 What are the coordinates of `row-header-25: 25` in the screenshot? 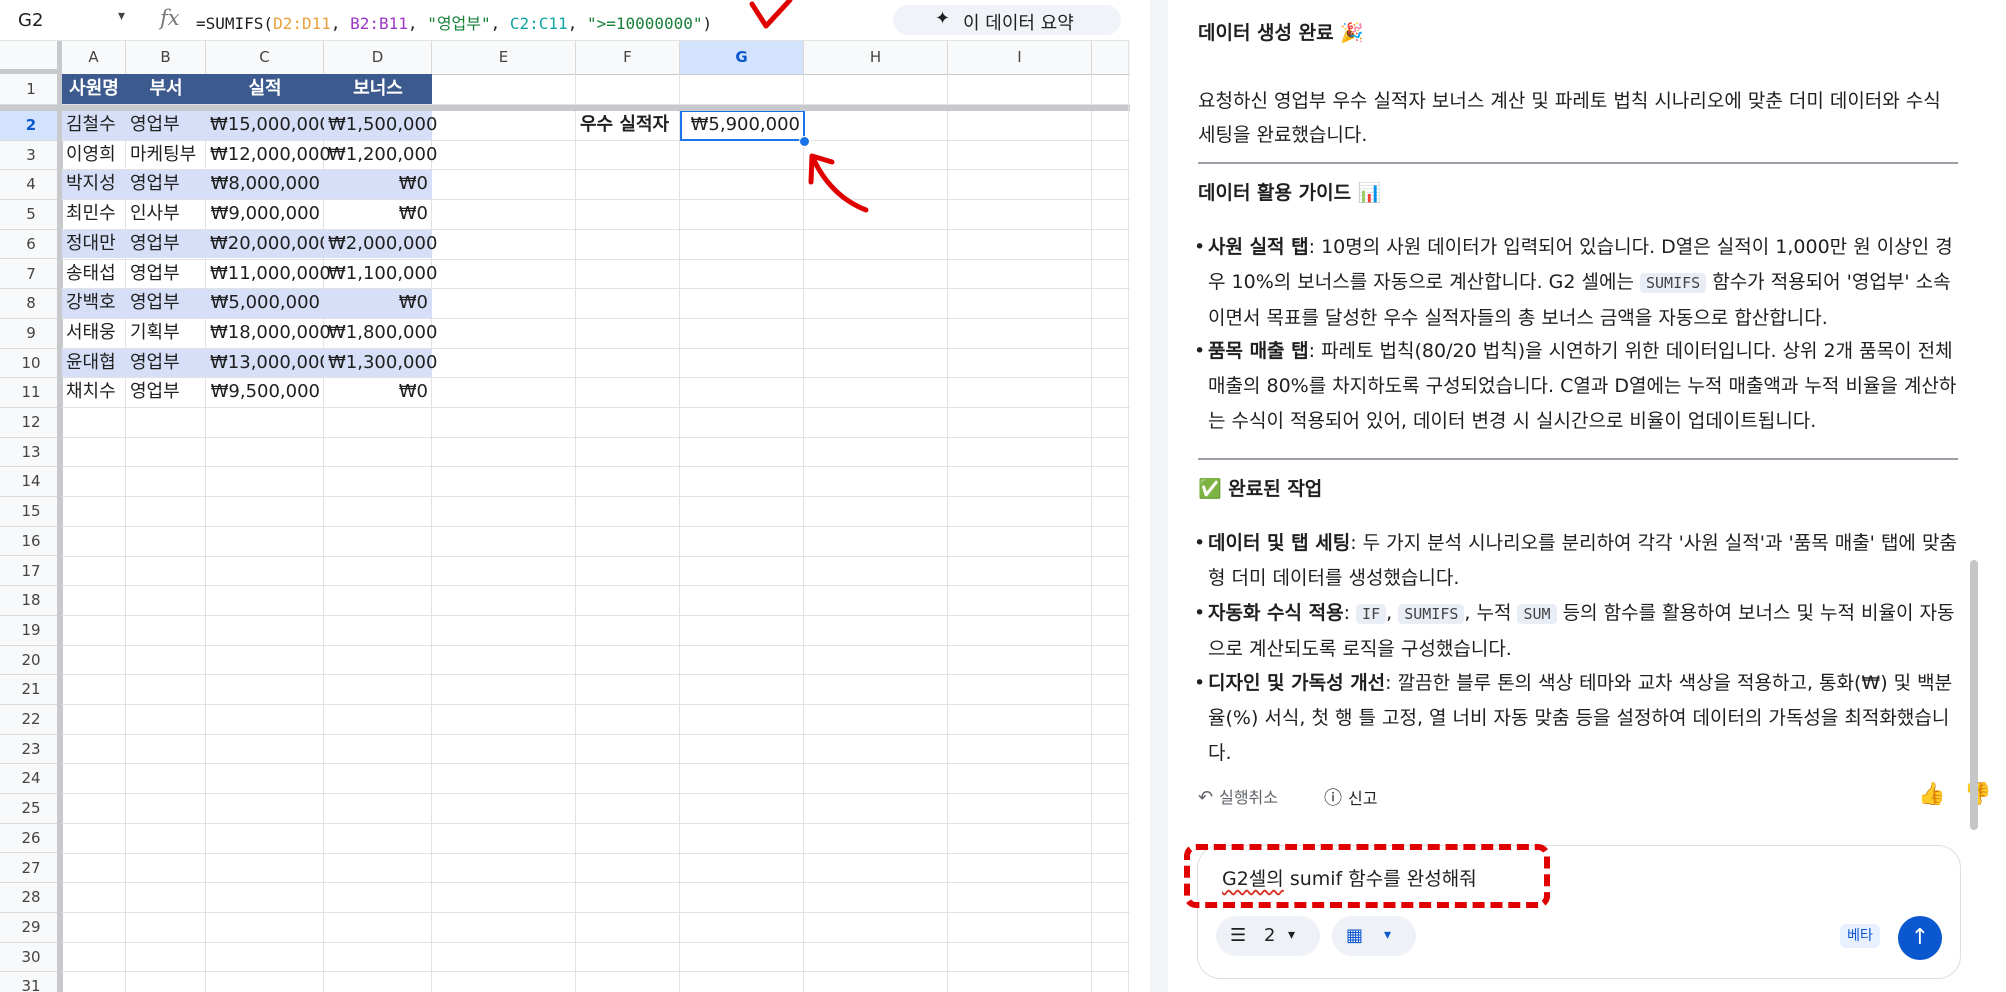 It's located at (31, 809).